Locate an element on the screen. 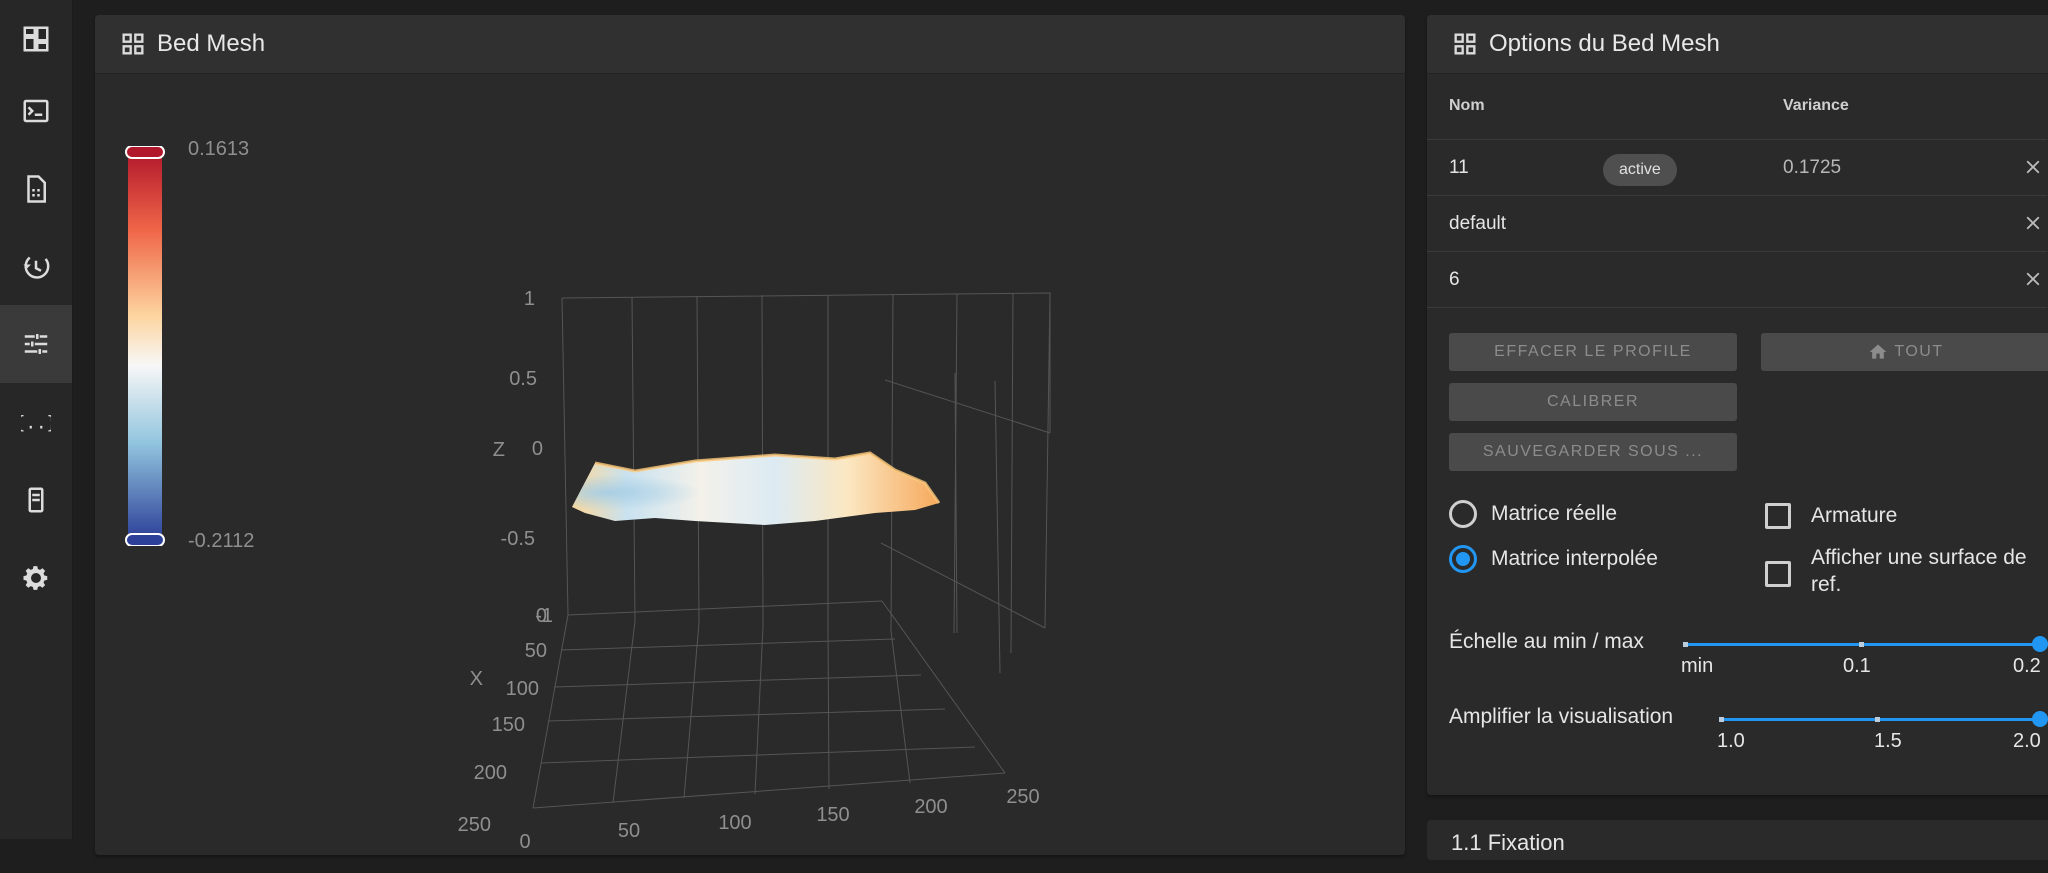 The image size is (2048, 873). code-braces-icon: {..} is located at coordinates (36, 423).